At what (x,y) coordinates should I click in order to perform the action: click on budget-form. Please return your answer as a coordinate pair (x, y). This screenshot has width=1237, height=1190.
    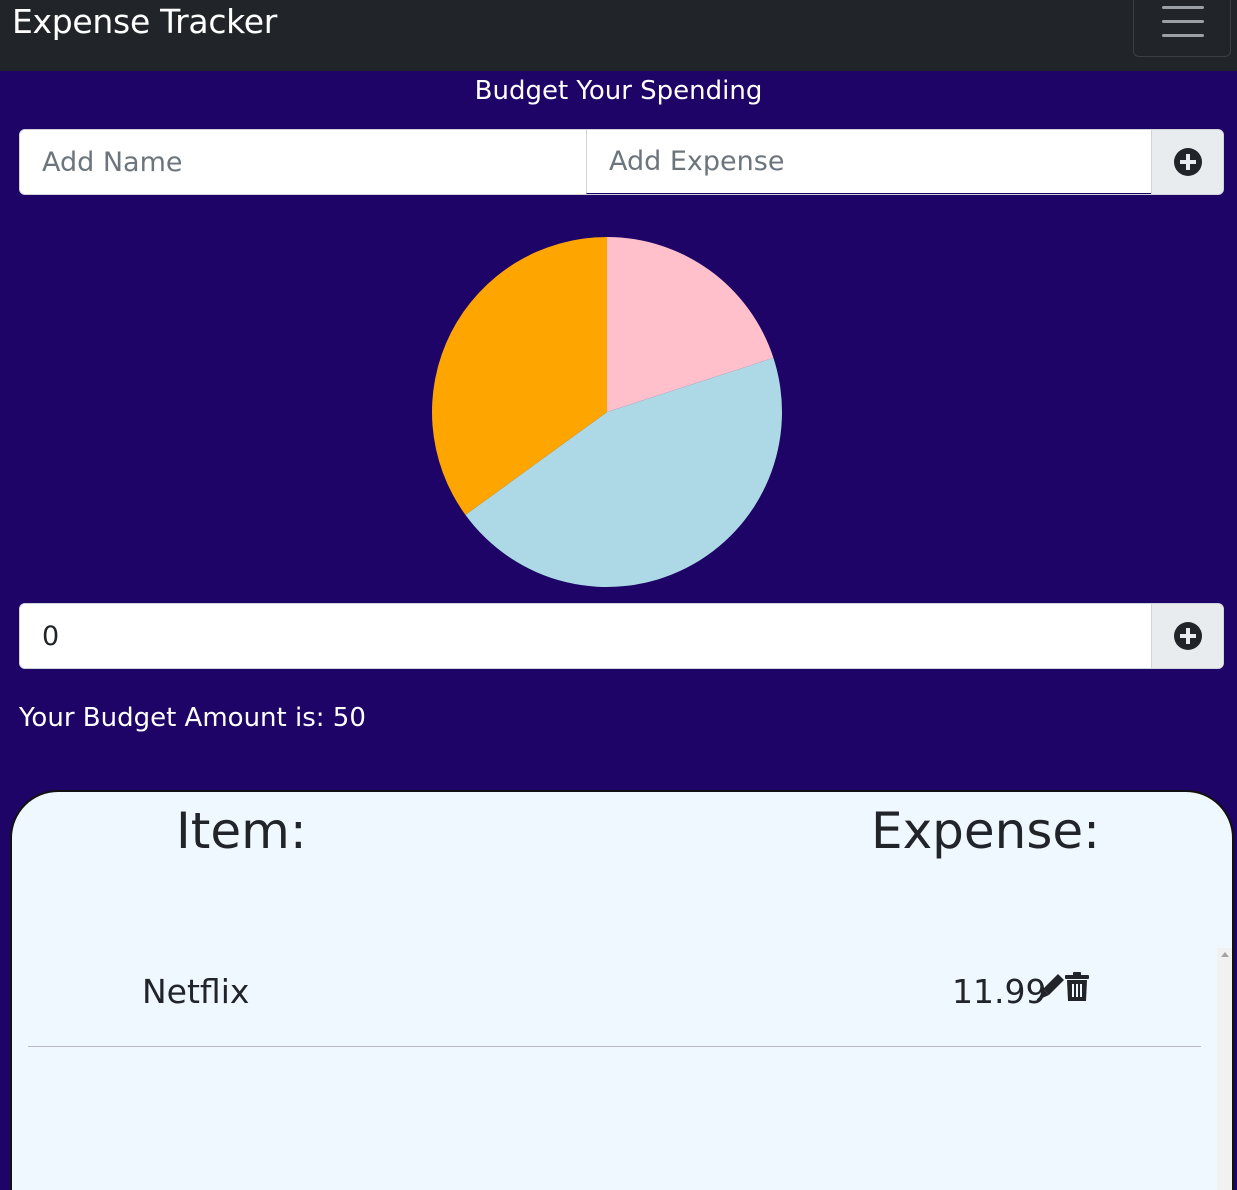
    Looking at the image, I should click on (621, 636).